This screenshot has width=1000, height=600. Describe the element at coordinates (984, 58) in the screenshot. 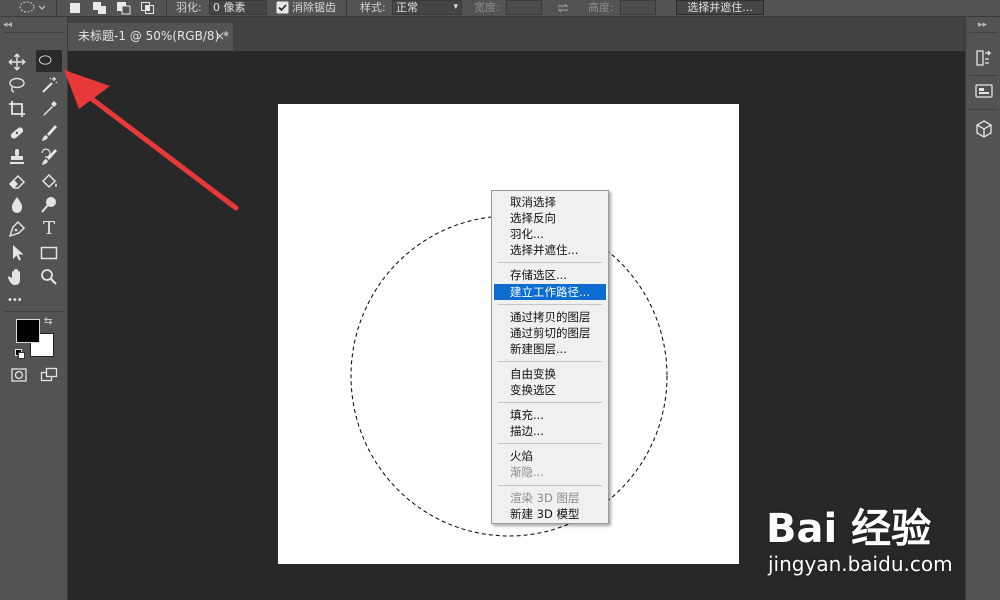

I see `history-icon` at that location.